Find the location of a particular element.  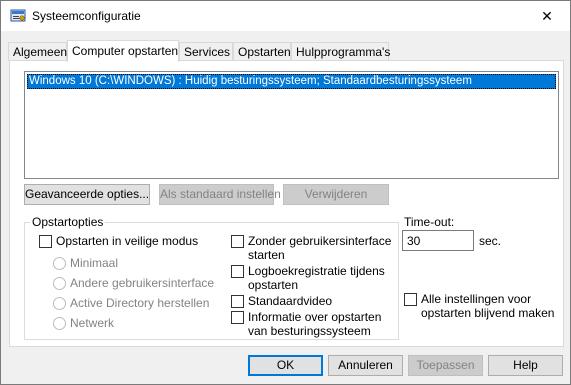

tab-tools: Hulpprogramma's is located at coordinates (341, 51).